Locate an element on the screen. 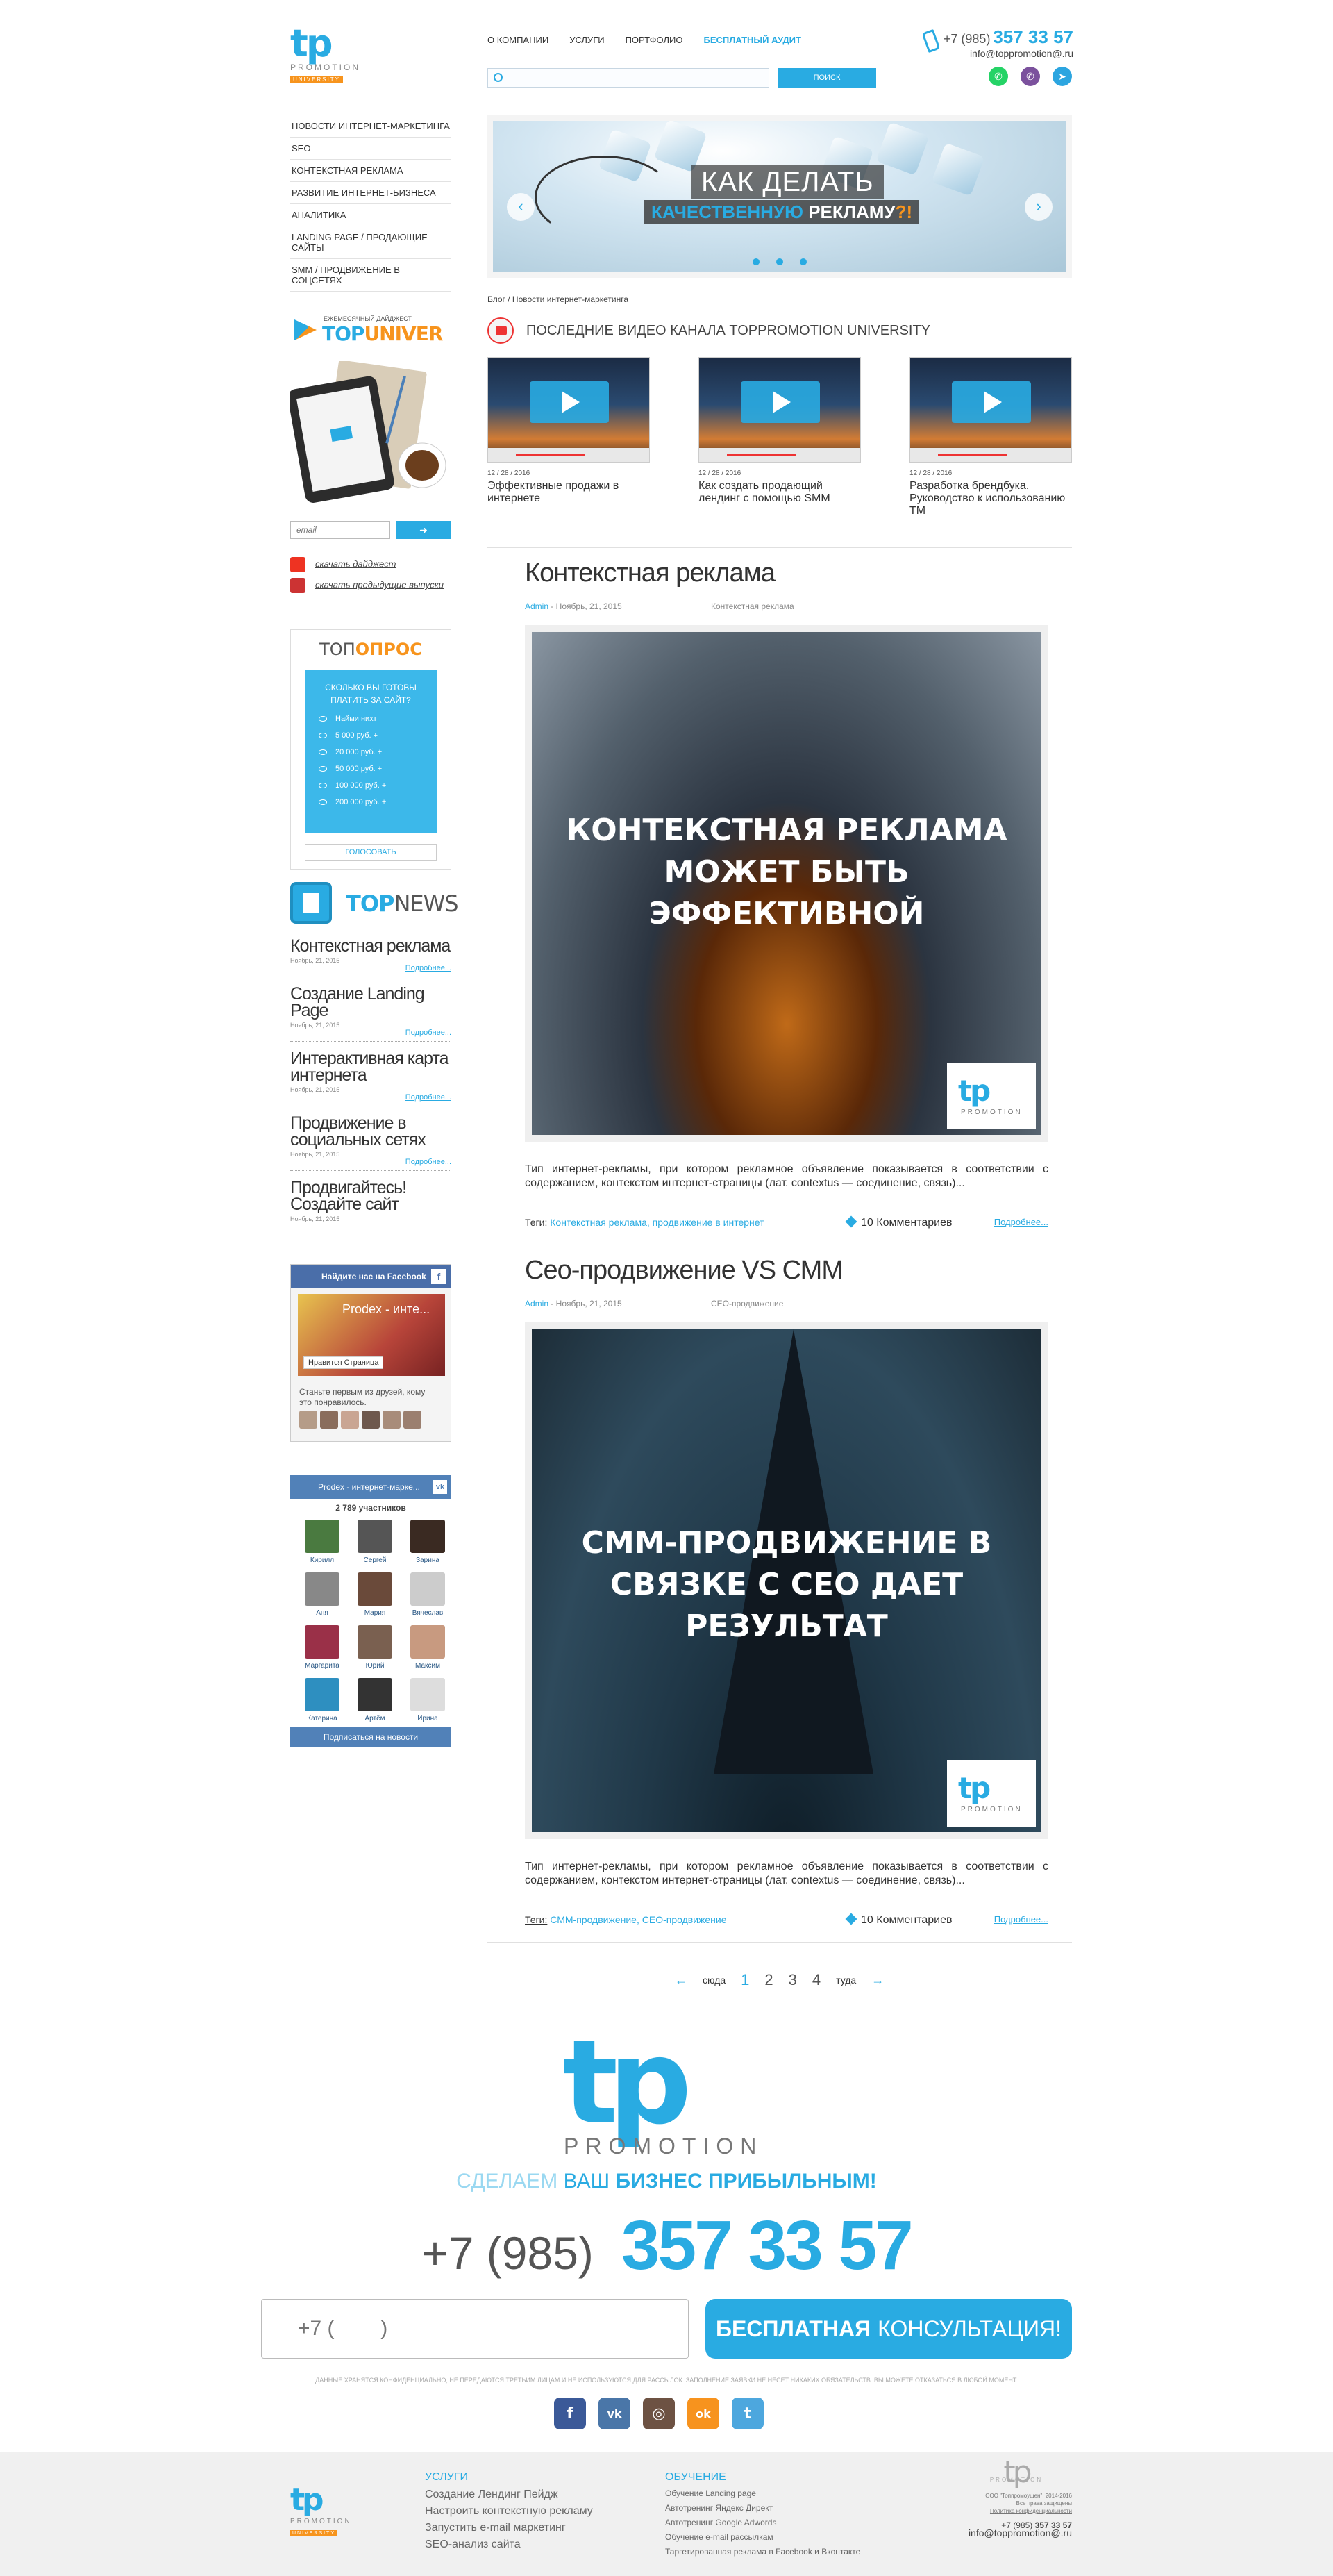 This screenshot has width=1333, height=2576. poll-option: 100 000 руб. + is located at coordinates (371, 785).